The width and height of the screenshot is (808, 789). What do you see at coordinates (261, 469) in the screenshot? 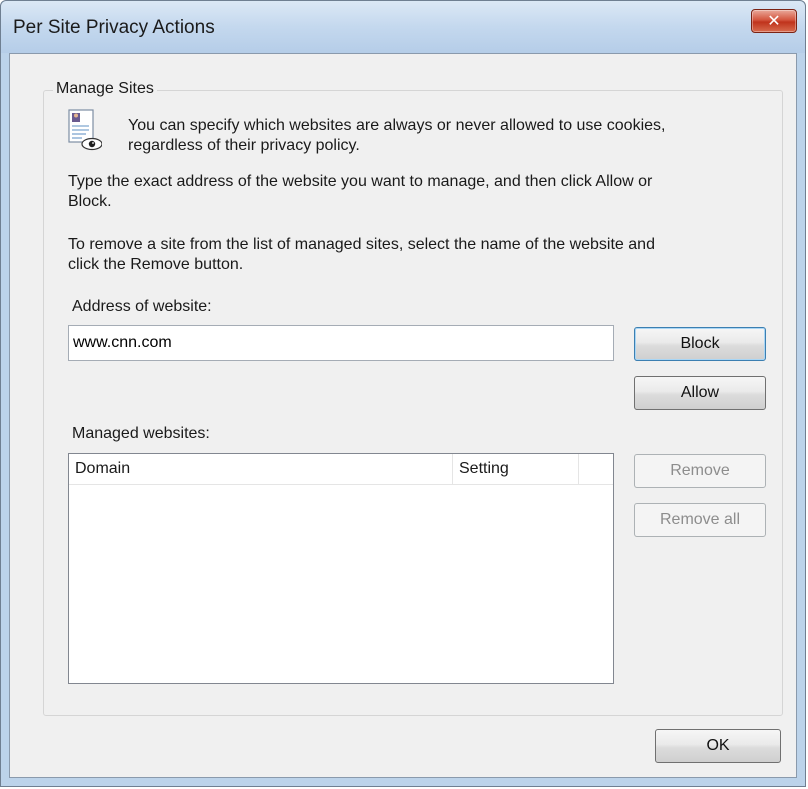
I see `column-header-domain: Domain` at bounding box center [261, 469].